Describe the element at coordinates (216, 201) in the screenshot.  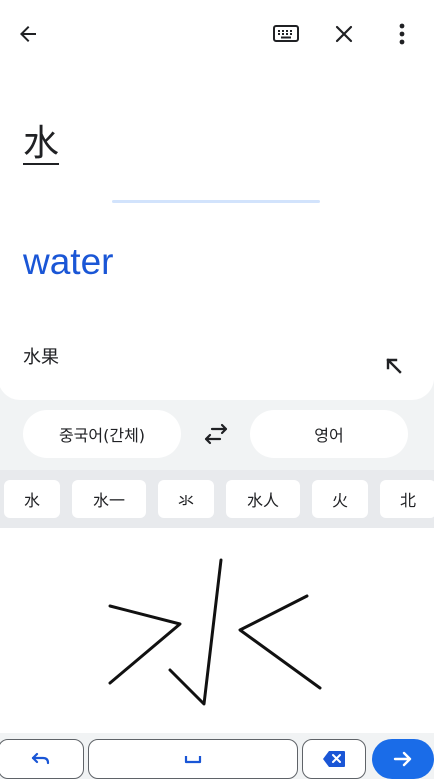
I see `divider` at that location.